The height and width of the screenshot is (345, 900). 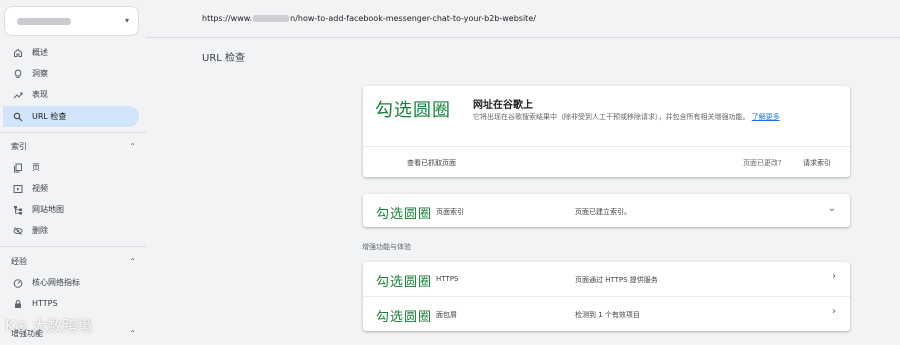 What do you see at coordinates (71, 303) in the screenshot?
I see `sidebar-item-https: HTTPS` at bounding box center [71, 303].